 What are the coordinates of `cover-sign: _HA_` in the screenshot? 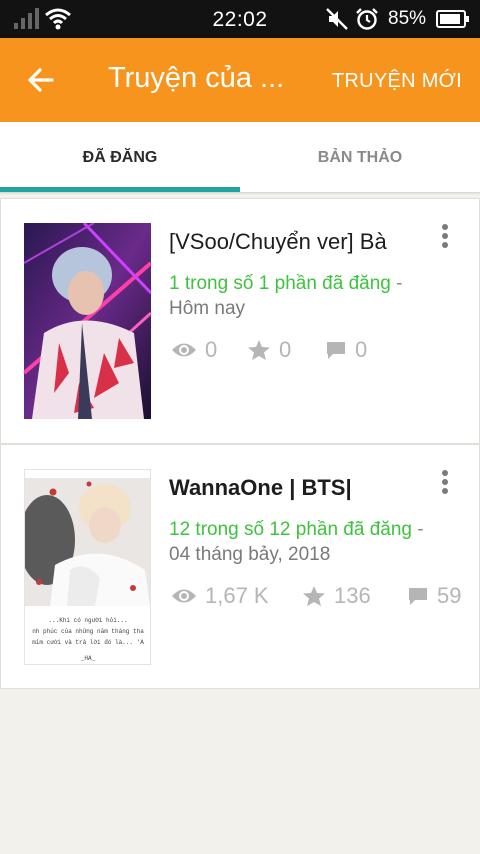 It's located at (88, 658).